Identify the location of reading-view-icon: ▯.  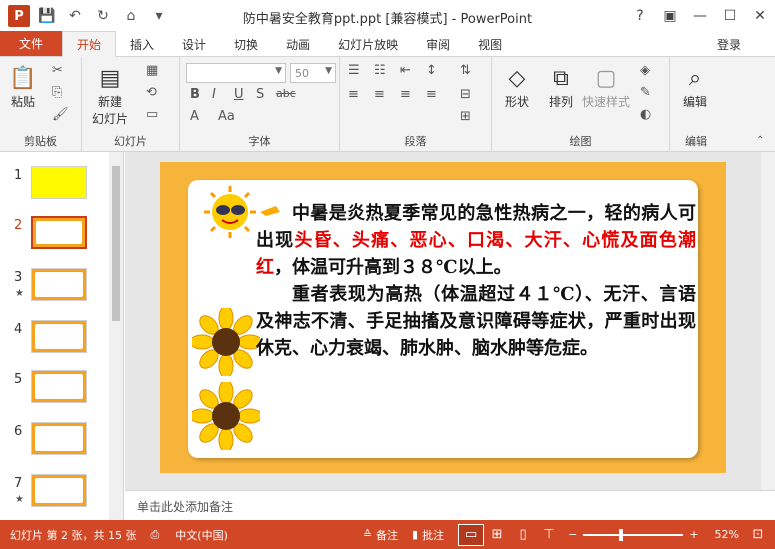
(523, 535).